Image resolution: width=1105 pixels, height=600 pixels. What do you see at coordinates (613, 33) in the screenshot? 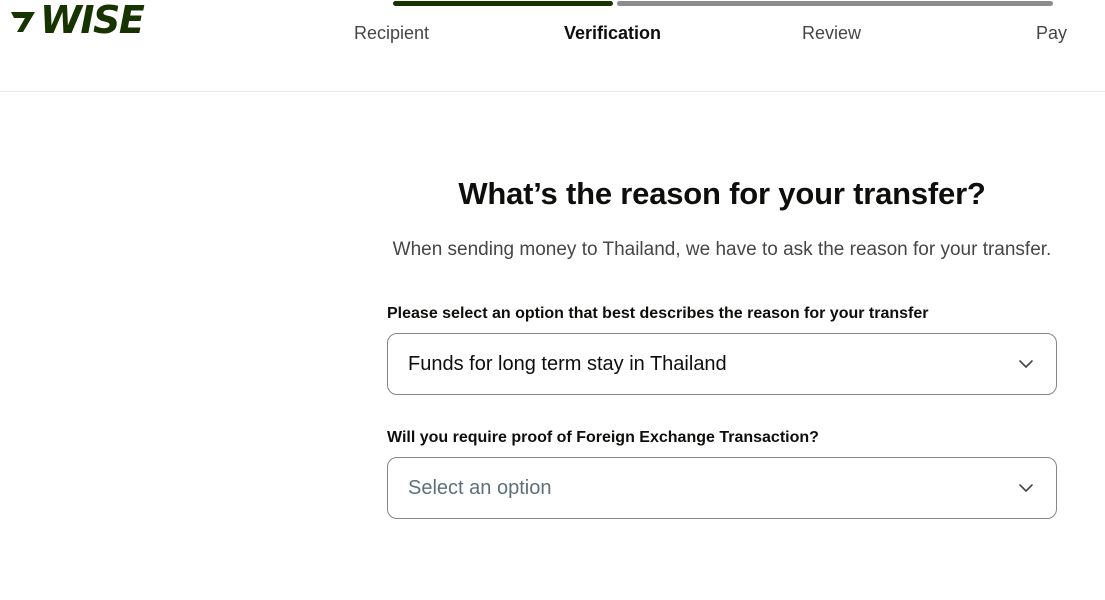
I see `step-verification: Verification` at bounding box center [613, 33].